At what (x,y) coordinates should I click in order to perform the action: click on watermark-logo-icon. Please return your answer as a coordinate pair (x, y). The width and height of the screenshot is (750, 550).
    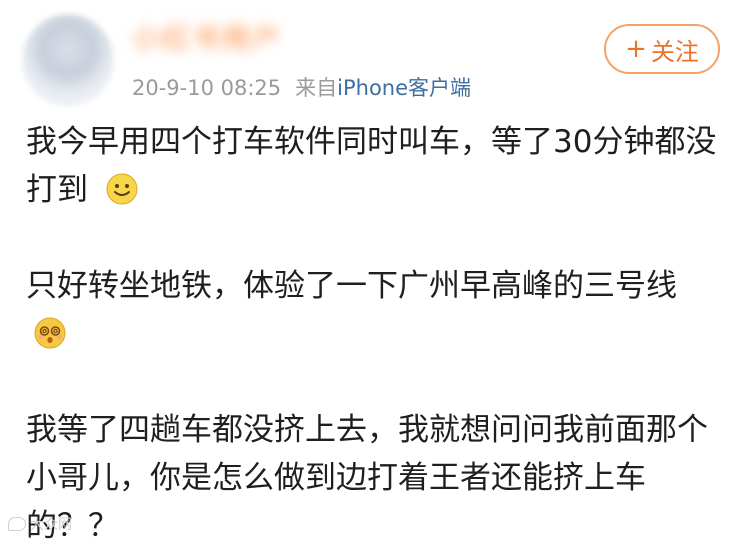
    Looking at the image, I should click on (17, 524).